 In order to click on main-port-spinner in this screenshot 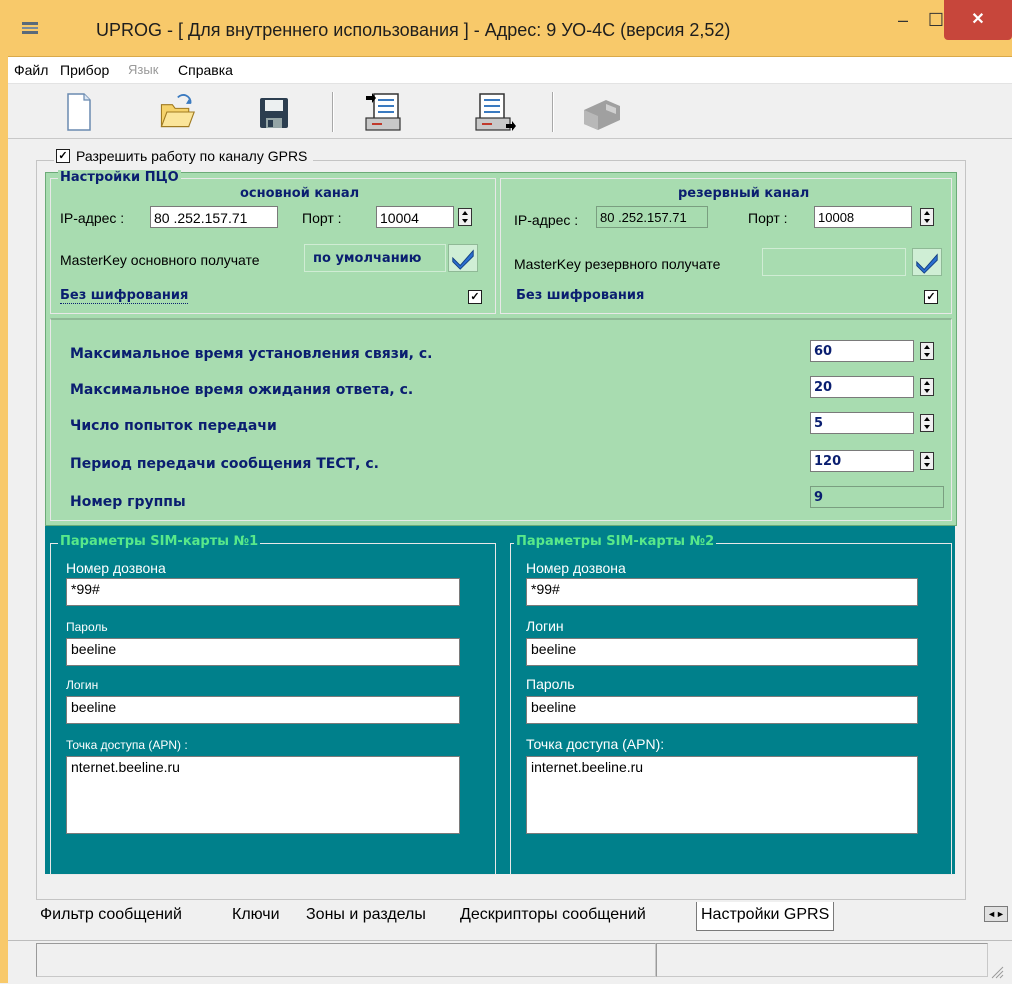, I will do `click(465, 217)`.